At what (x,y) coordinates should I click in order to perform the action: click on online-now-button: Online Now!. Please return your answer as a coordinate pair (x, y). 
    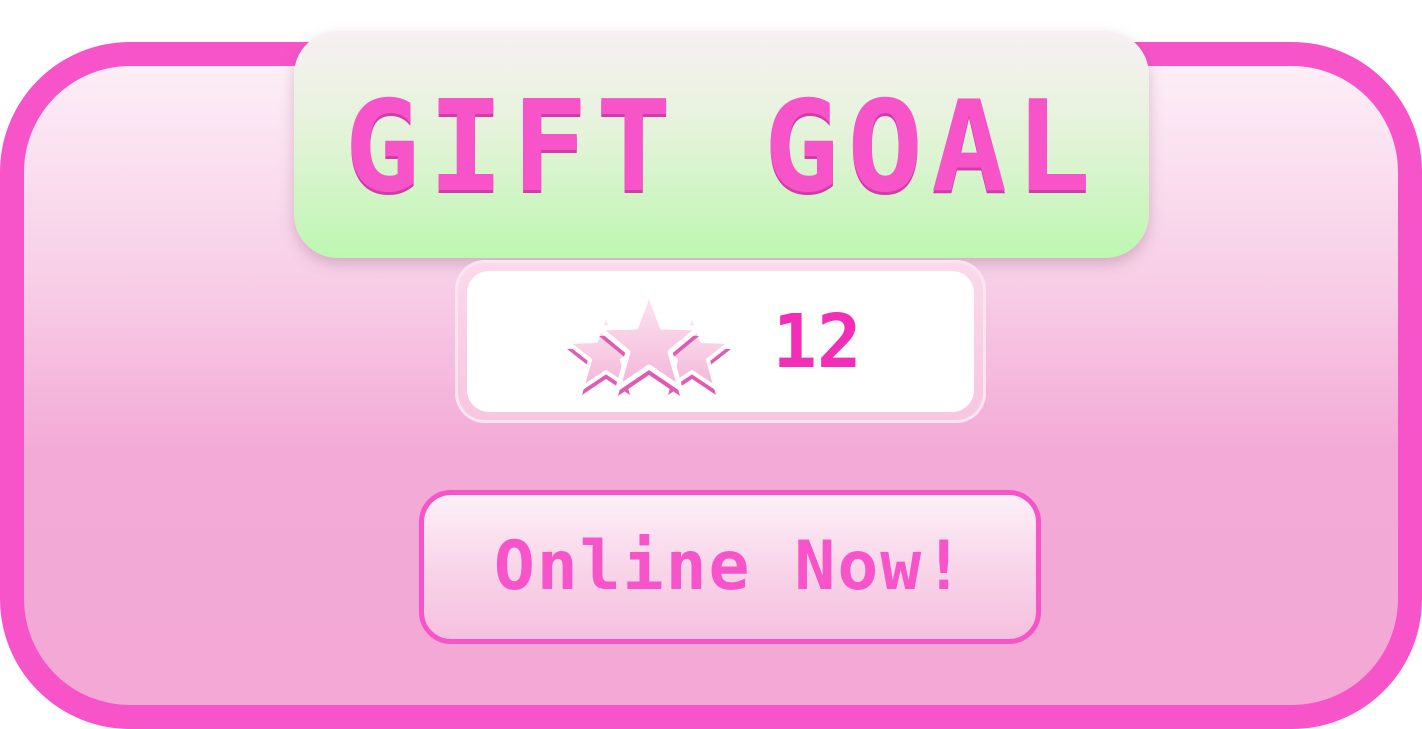
    Looking at the image, I should click on (730, 567).